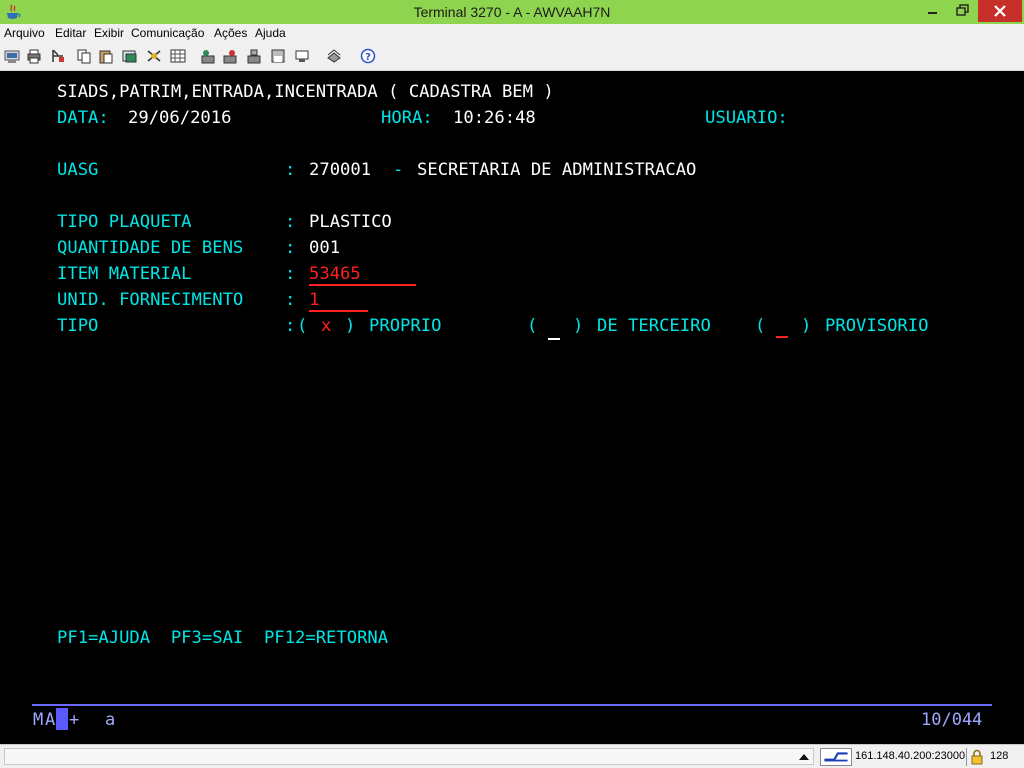 The width and height of the screenshot is (1024, 768). I want to click on quantidade-colon: :, so click(290, 248).